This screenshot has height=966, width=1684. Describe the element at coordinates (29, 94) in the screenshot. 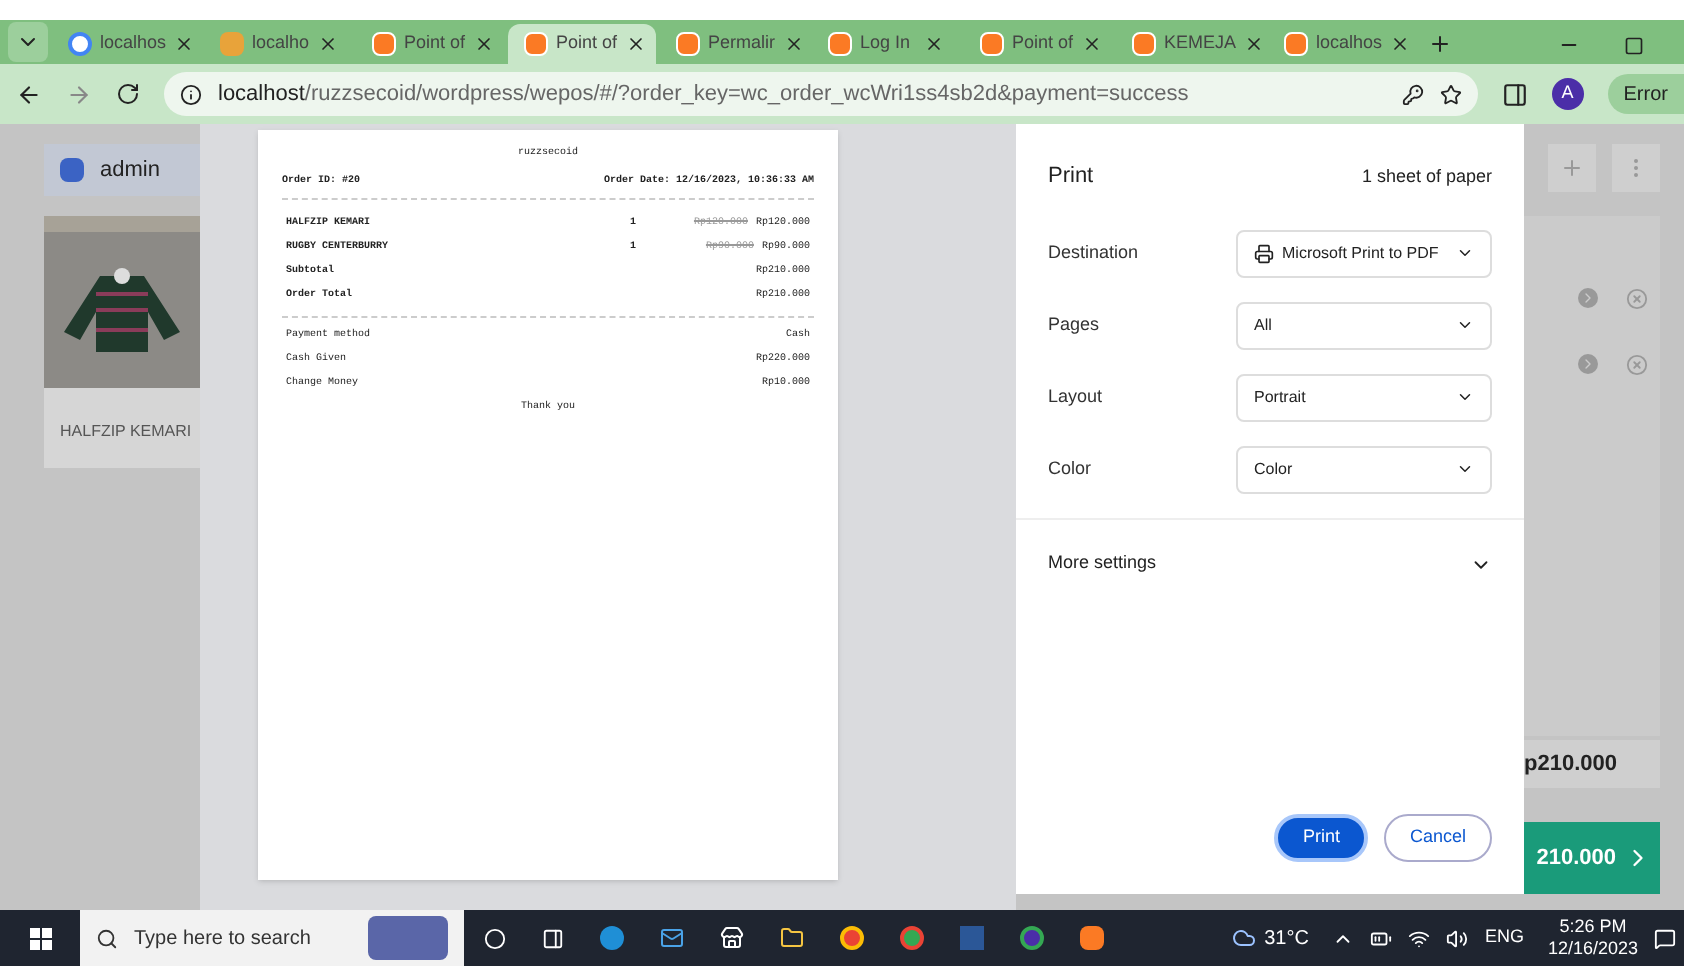

I see `back-icon` at that location.